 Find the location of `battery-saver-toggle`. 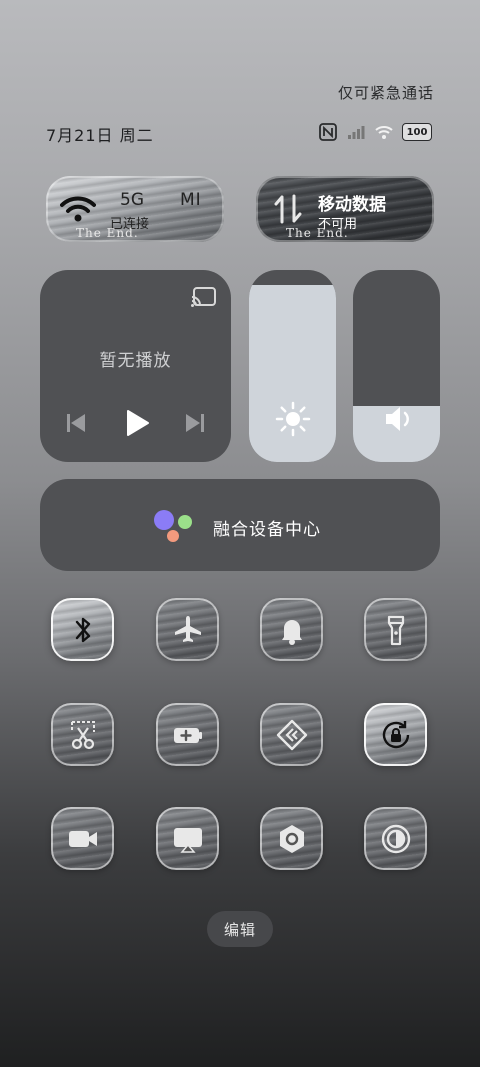

battery-saver-toggle is located at coordinates (187, 734).